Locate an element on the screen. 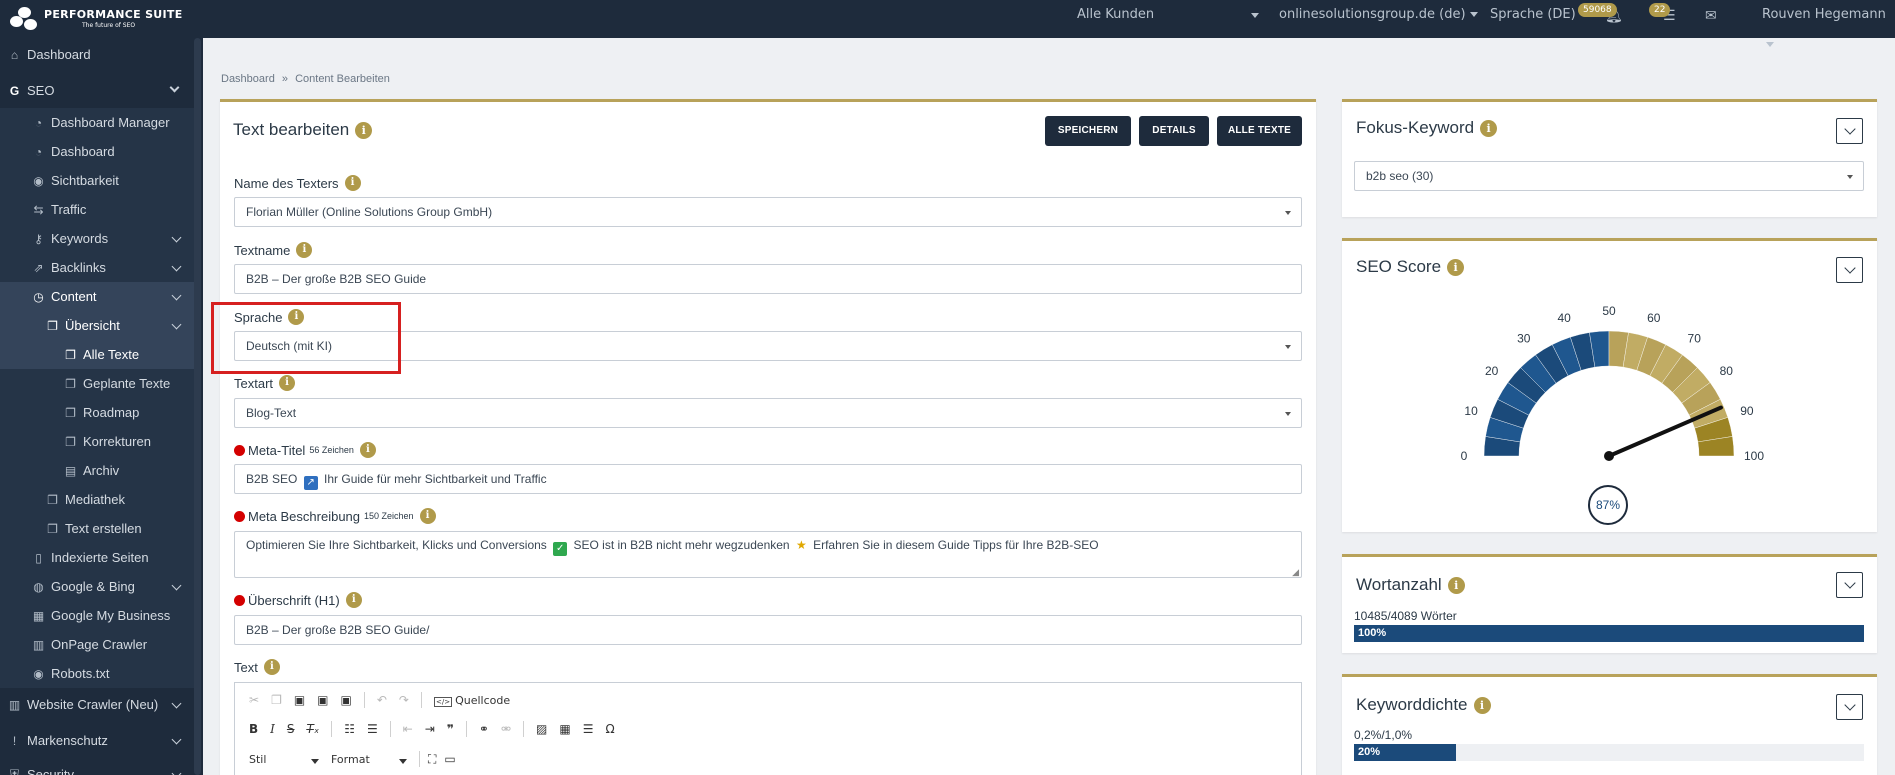 The height and width of the screenshot is (775, 1895). sidebar-item-website-crawler: ▥ Website Crawler (Neu) is located at coordinates (97, 704).